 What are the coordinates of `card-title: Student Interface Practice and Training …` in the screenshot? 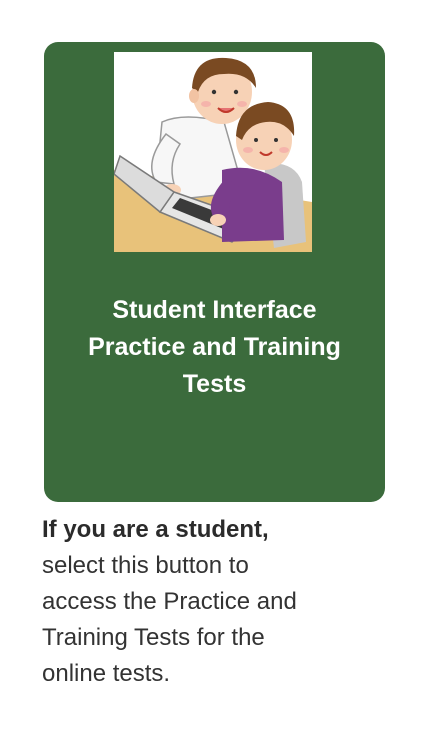 It's located at (214, 347).